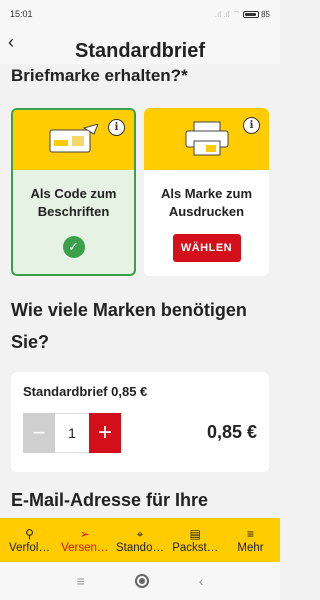 The height and width of the screenshot is (600, 320). Describe the element at coordinates (29, 533) in the screenshot. I see `search-icon: ⚲` at that location.